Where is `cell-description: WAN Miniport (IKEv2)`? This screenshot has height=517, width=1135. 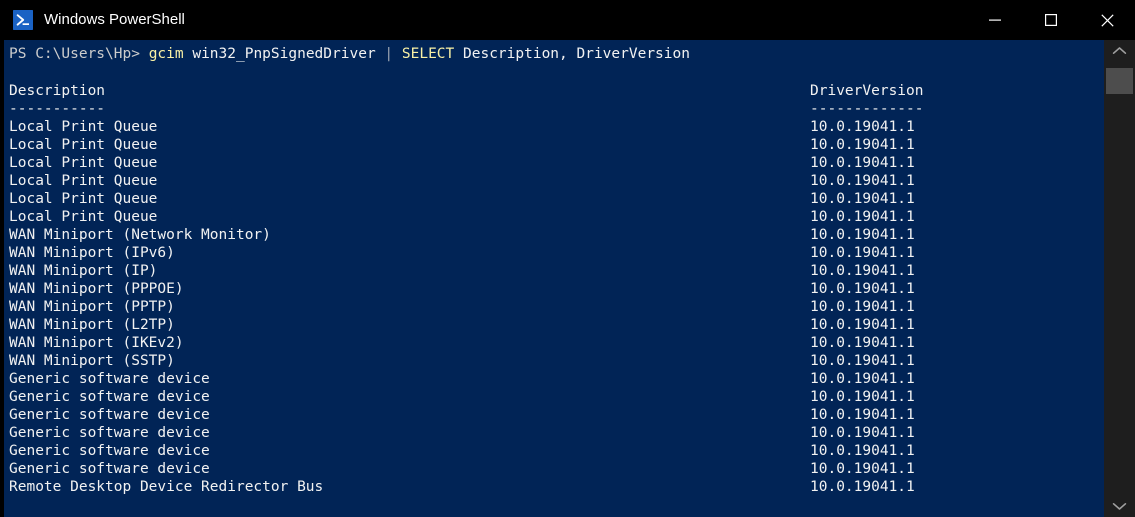
cell-description: WAN Miniport (IKEv2) is located at coordinates (96, 343).